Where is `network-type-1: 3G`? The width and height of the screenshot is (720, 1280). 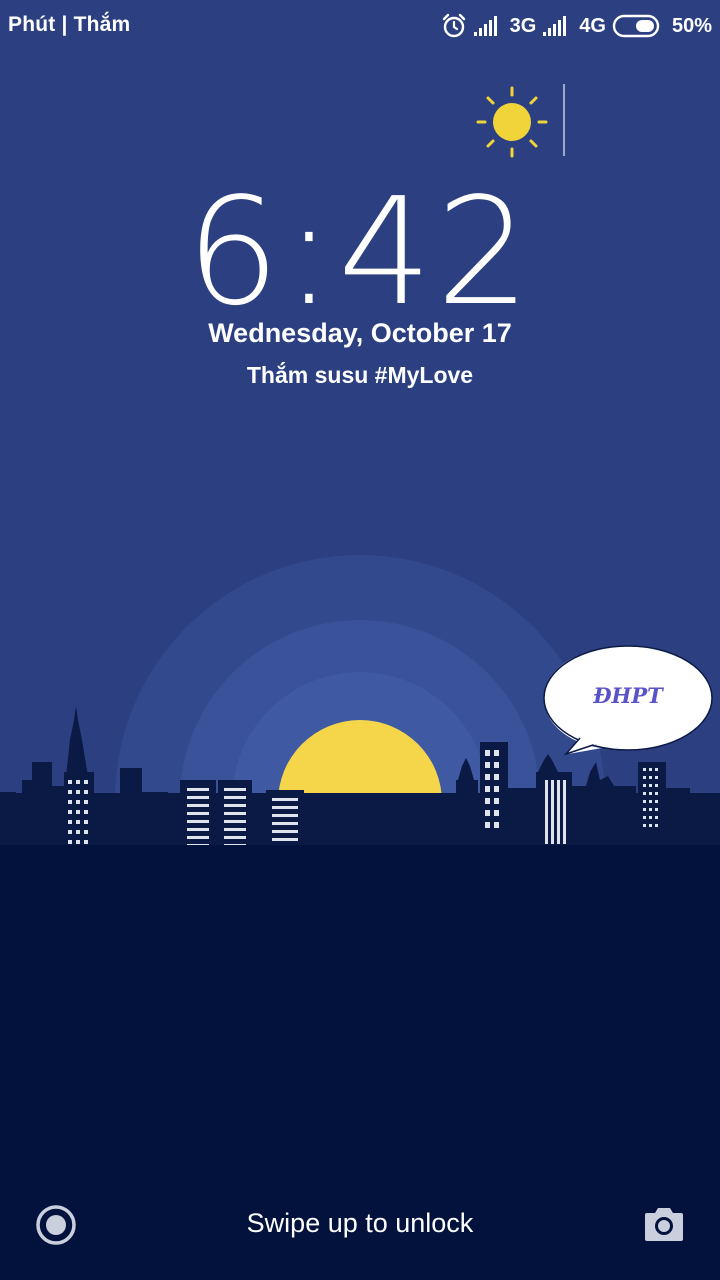 network-type-1: 3G is located at coordinates (523, 25).